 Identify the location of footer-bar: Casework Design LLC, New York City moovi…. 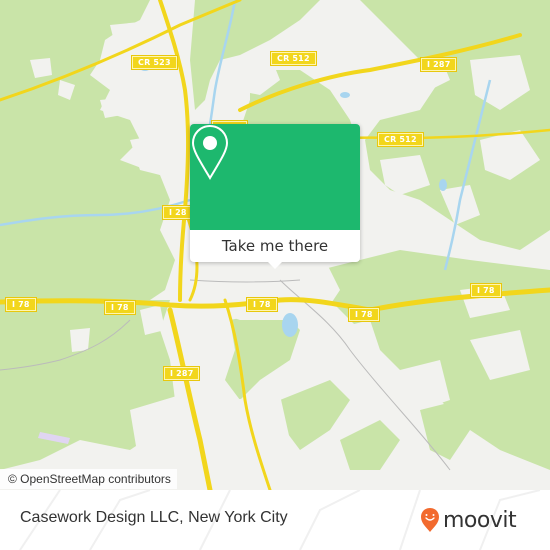
(275, 520).